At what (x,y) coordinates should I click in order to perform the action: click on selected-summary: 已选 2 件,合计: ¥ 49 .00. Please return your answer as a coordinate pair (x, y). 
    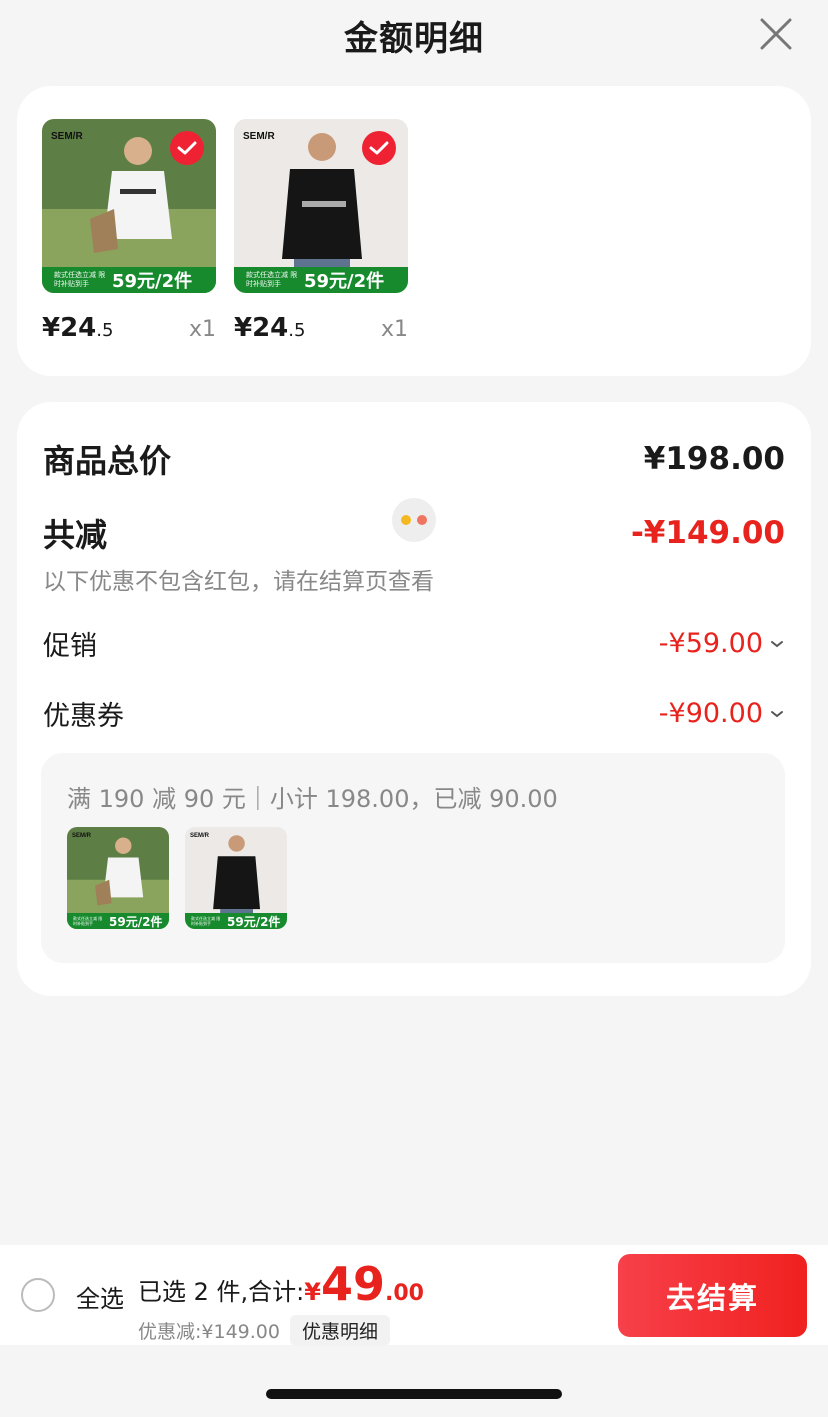
    Looking at the image, I should click on (281, 1284).